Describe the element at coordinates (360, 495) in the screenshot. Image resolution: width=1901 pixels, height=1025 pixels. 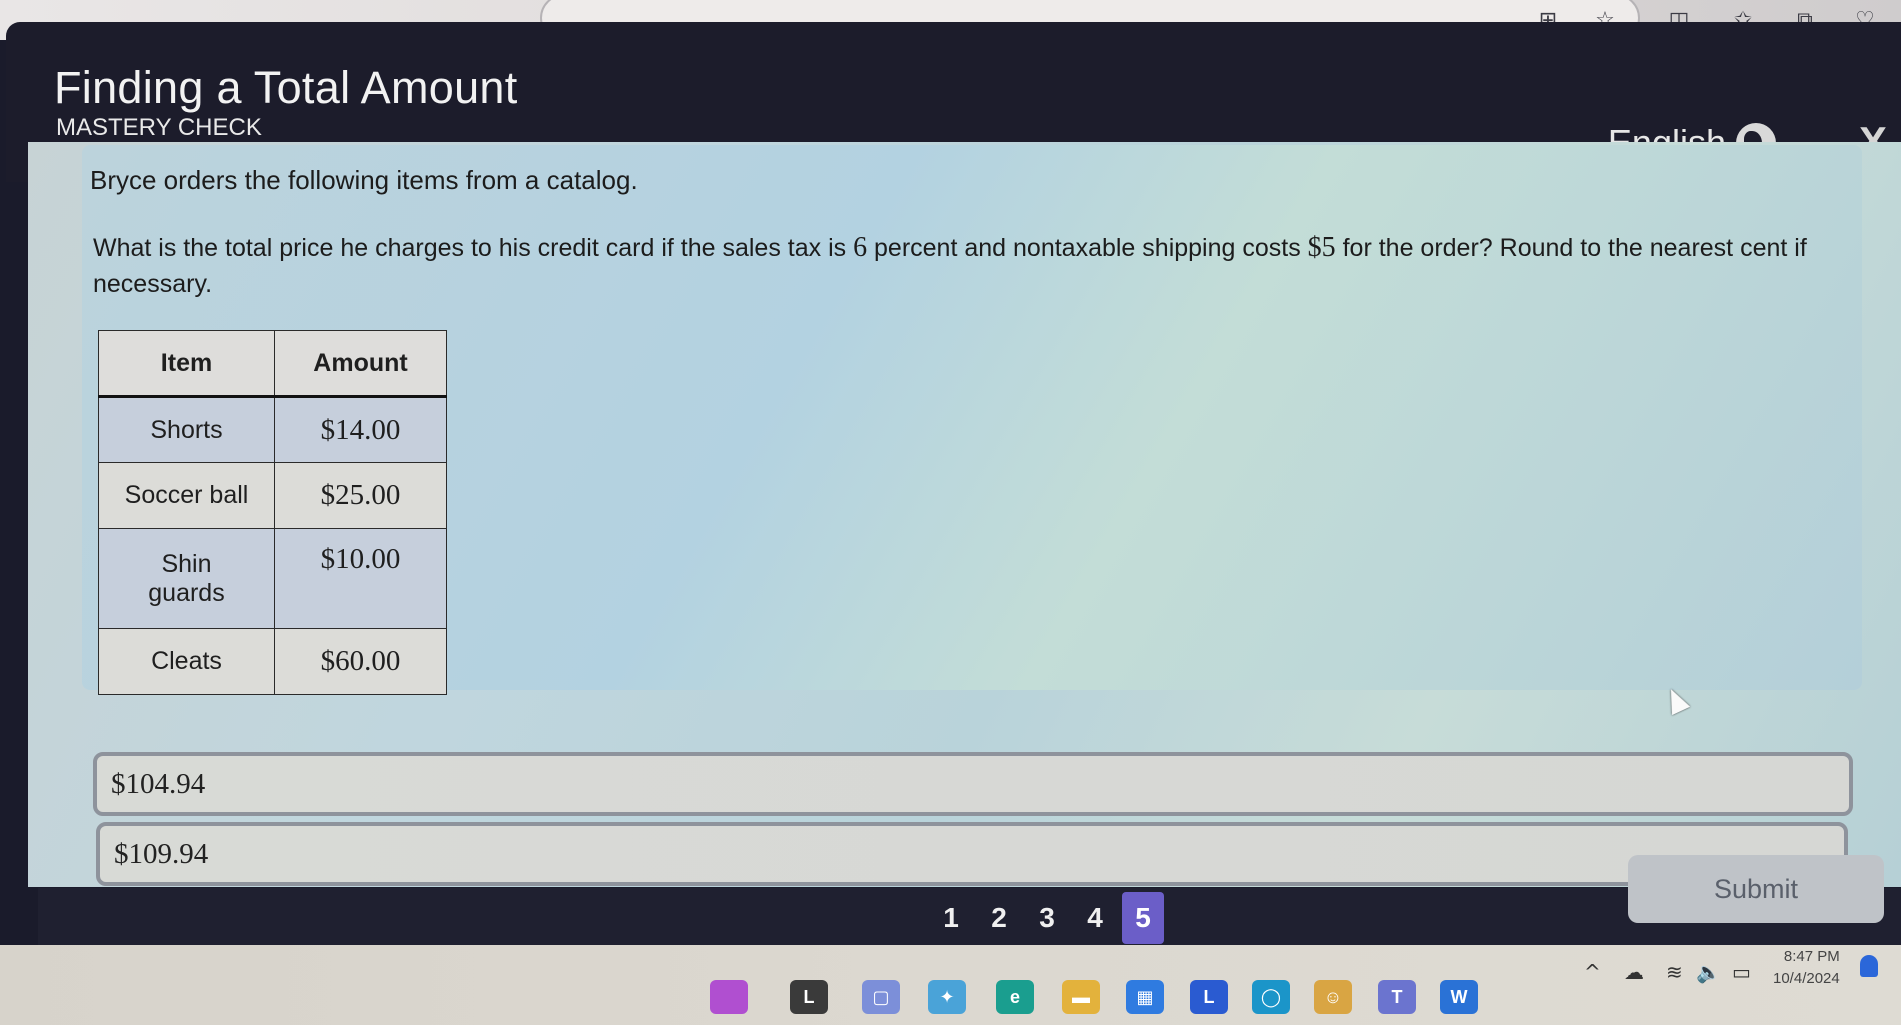
I see `amount-cell: $25.00` at that location.